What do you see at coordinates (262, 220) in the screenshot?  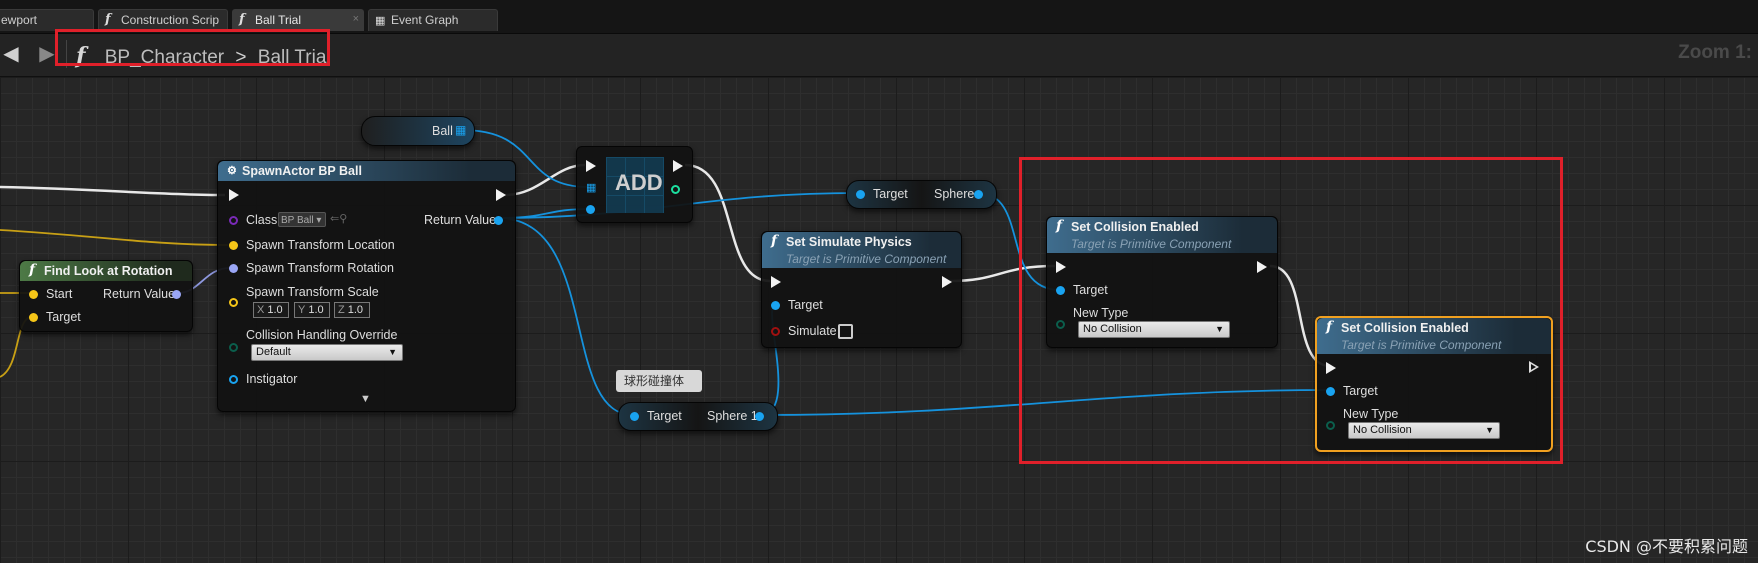 I see `class-label: Class` at bounding box center [262, 220].